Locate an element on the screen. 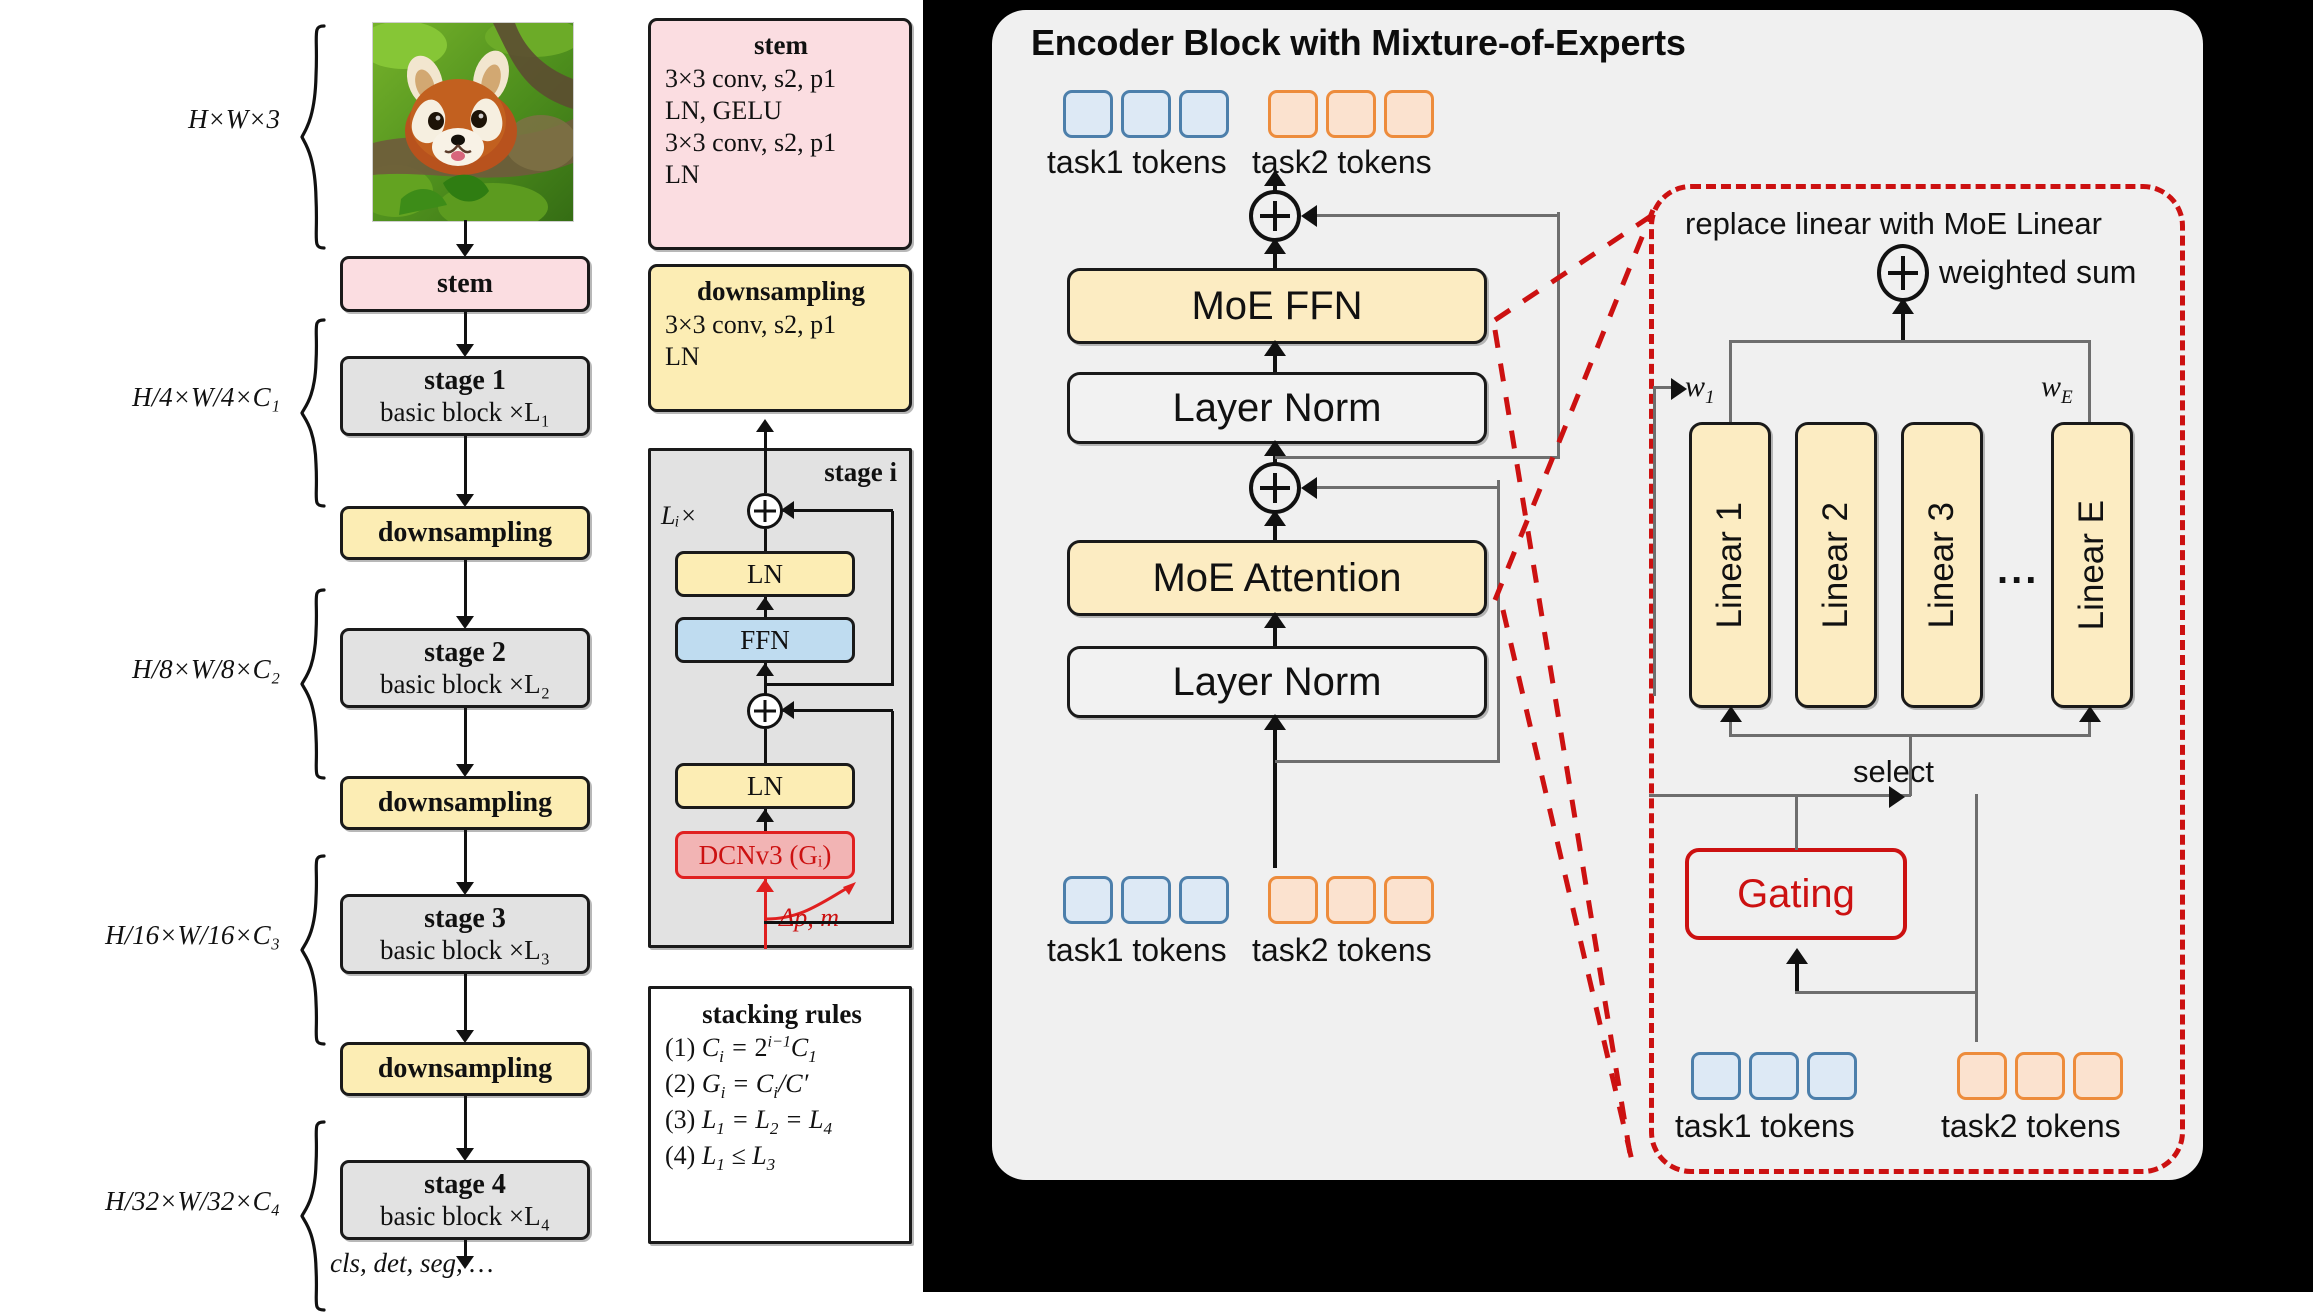 This screenshot has height=1312, width=2313. expert1-input-arrowhead is located at coordinates (1731, 714).